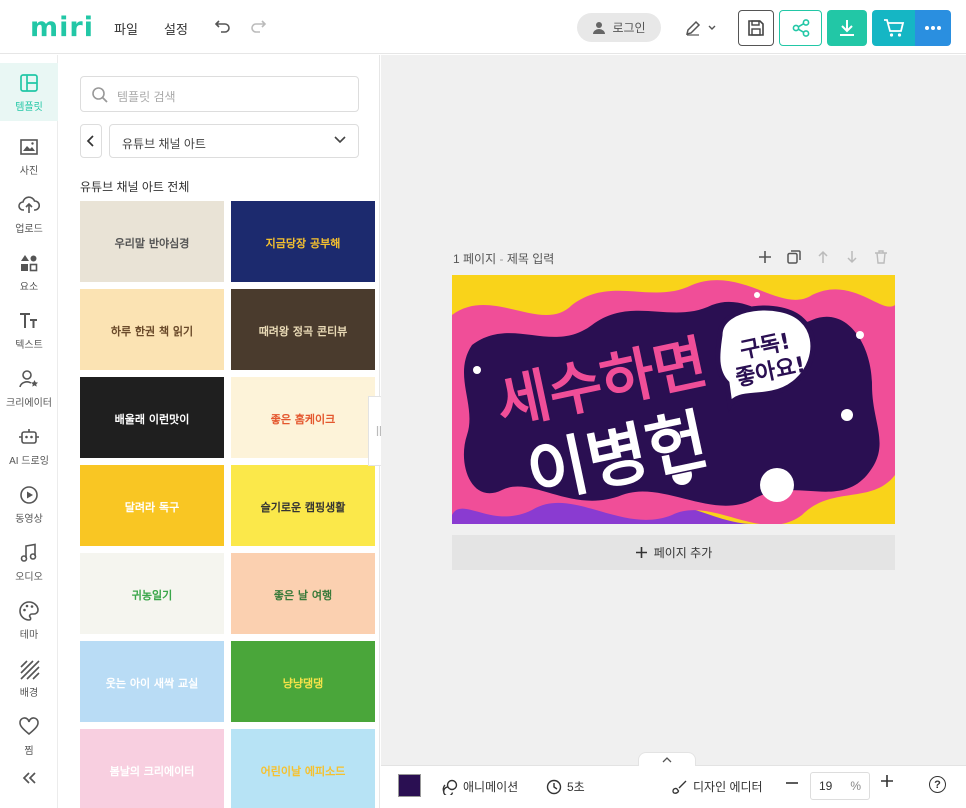 This screenshot has width=966, height=808. I want to click on sidebar-item-background: 배경, so click(29, 678).